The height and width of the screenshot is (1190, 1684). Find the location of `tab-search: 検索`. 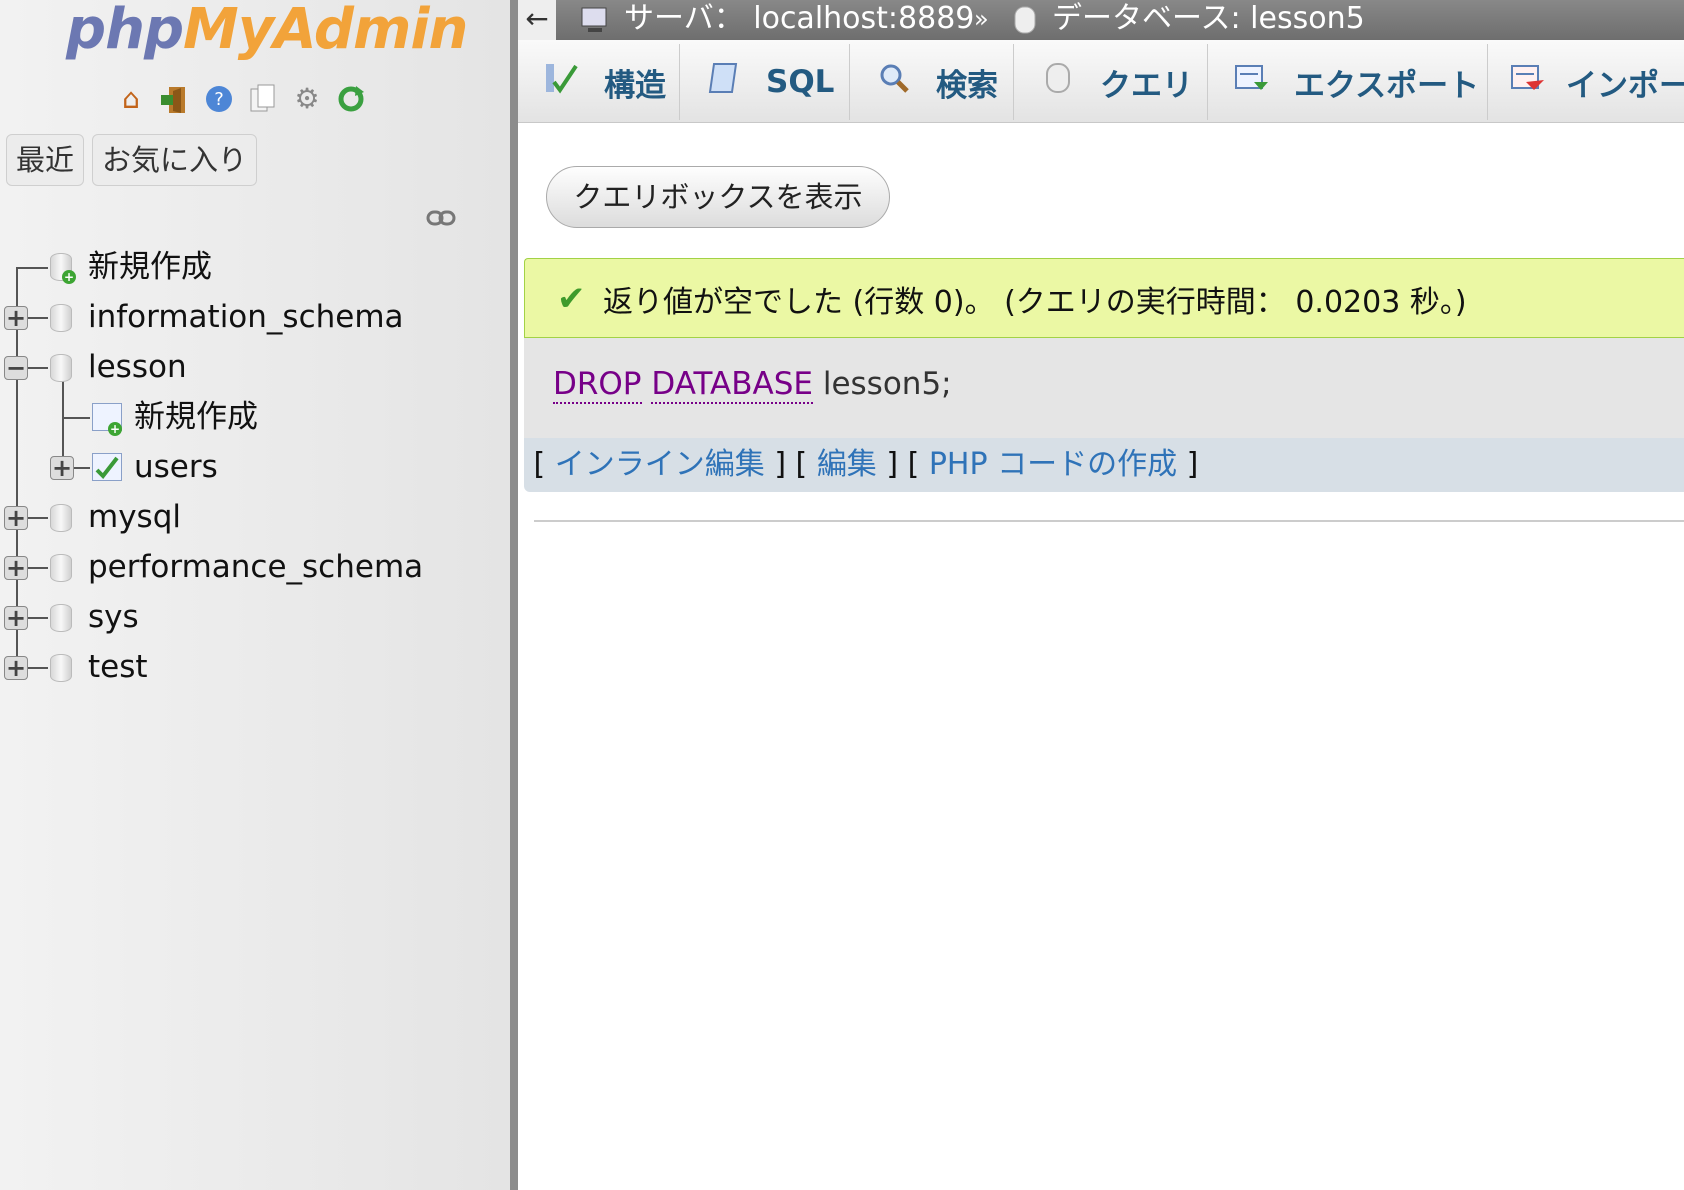

tab-search: 検索 is located at coordinates (932, 82).